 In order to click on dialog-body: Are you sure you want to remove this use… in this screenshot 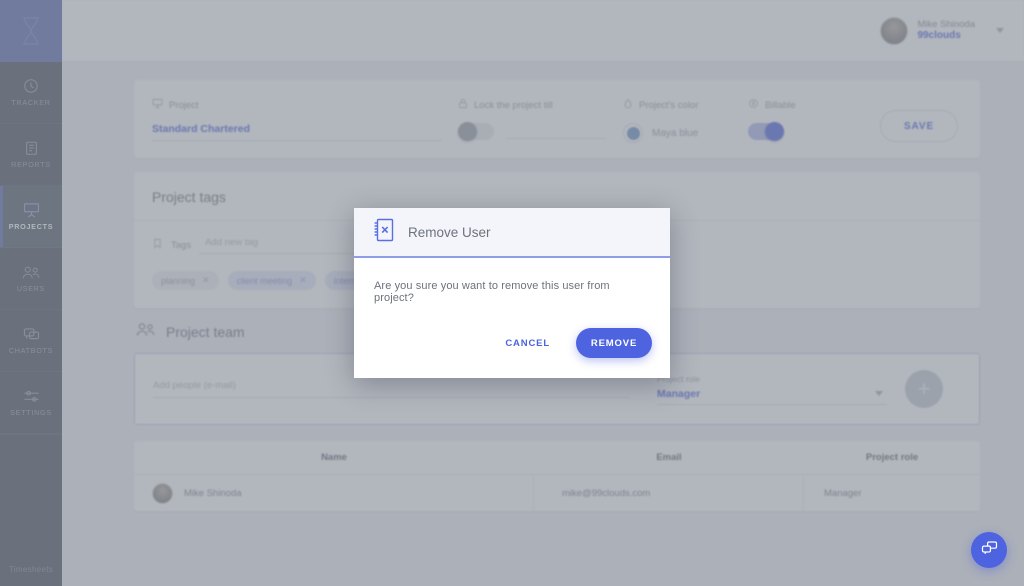, I will do `click(512, 293)`.